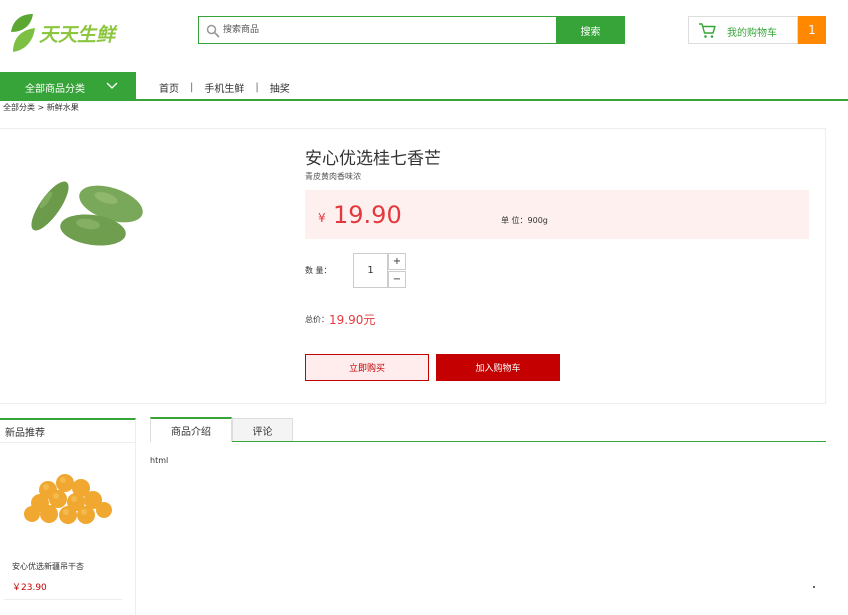  I want to click on currency-symbol: ¥, so click(322, 218).